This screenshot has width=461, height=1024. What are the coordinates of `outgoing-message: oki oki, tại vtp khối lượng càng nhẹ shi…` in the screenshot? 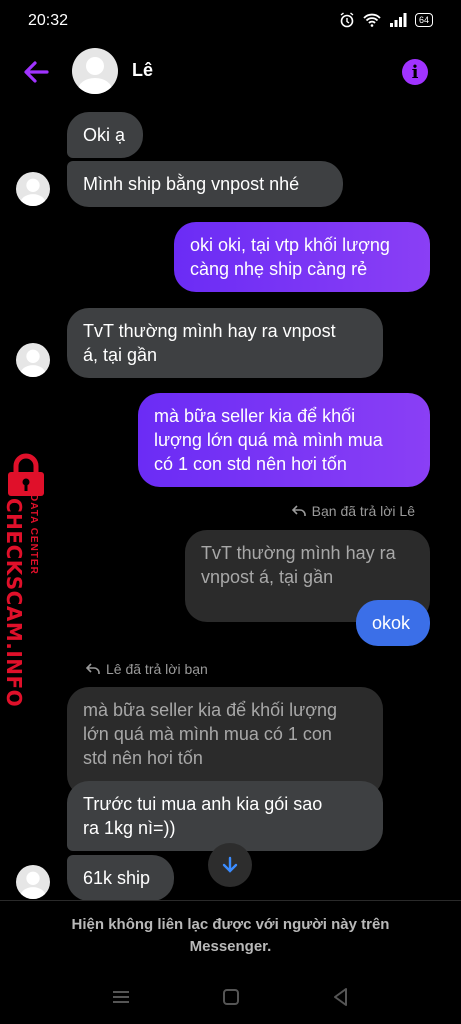 It's located at (302, 257).